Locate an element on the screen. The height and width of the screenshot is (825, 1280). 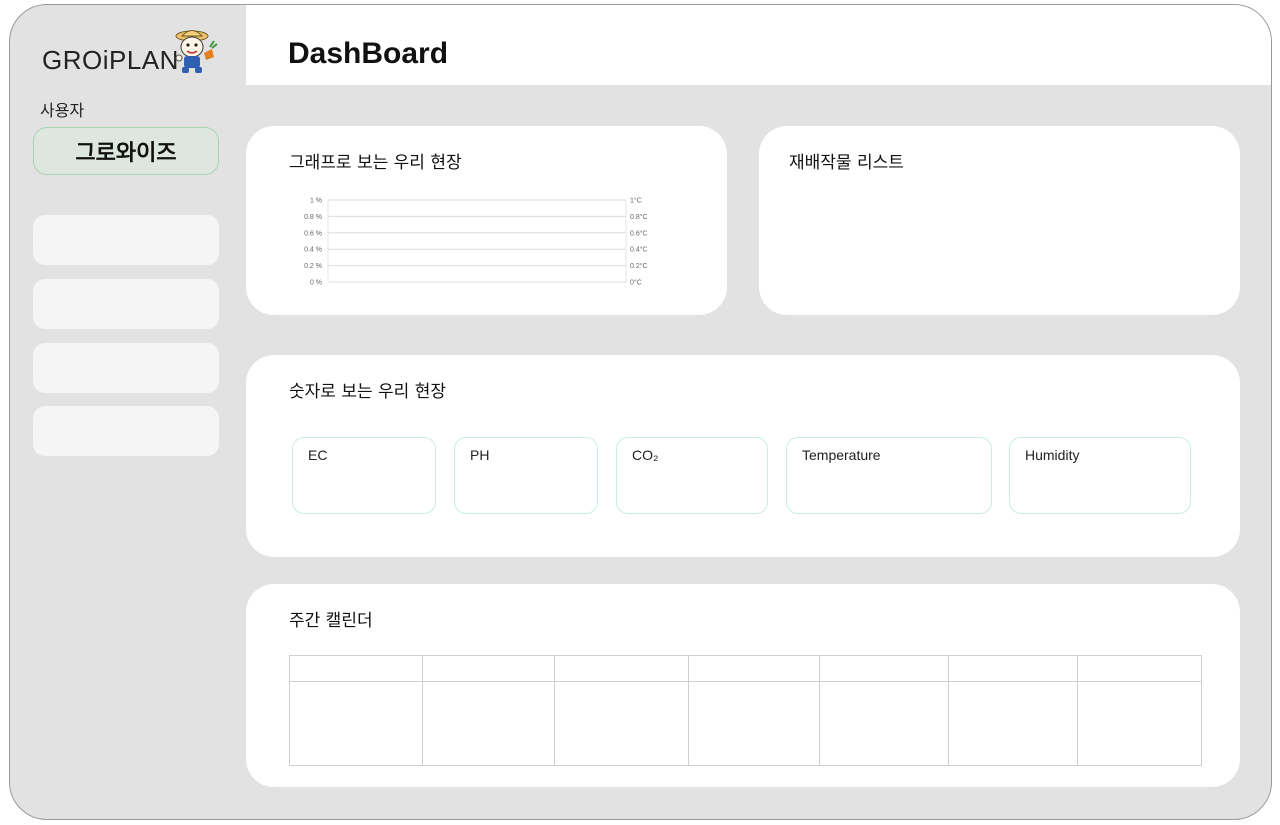
logo: GROiPLAN is located at coordinates (135, 54).